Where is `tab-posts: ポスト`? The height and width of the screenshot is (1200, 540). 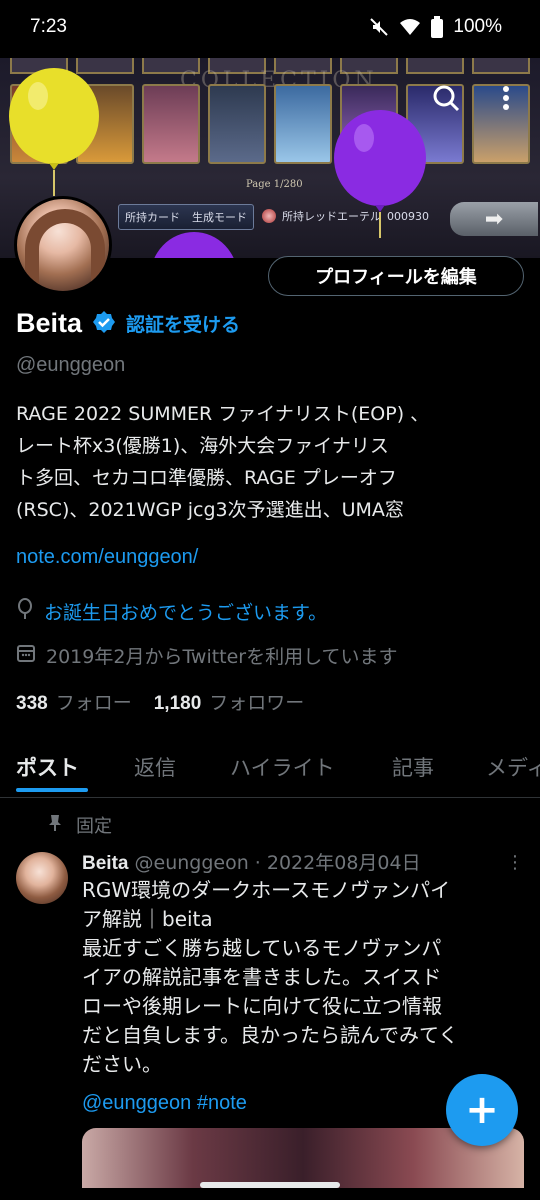 tab-posts: ポスト is located at coordinates (52, 768).